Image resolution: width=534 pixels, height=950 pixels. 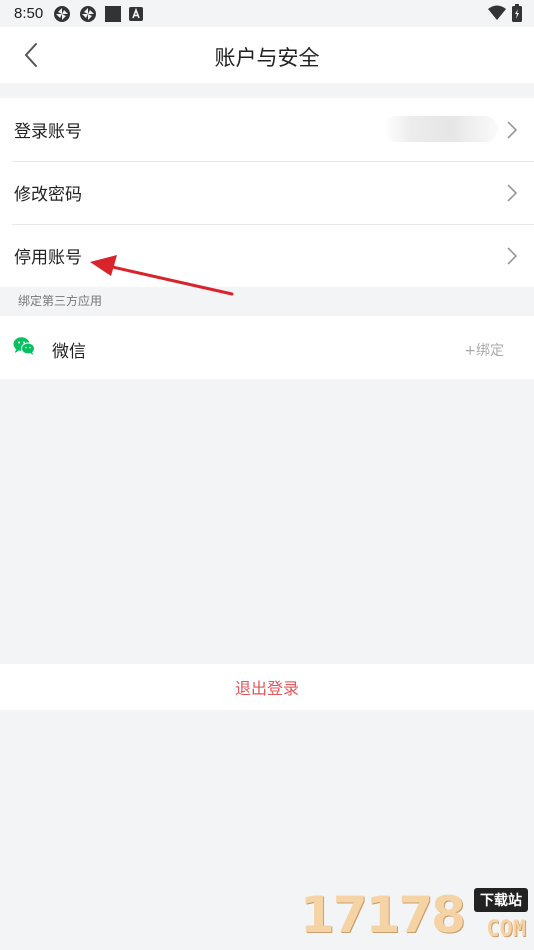 I want to click on a-notification-icon, so click(x=136, y=13).